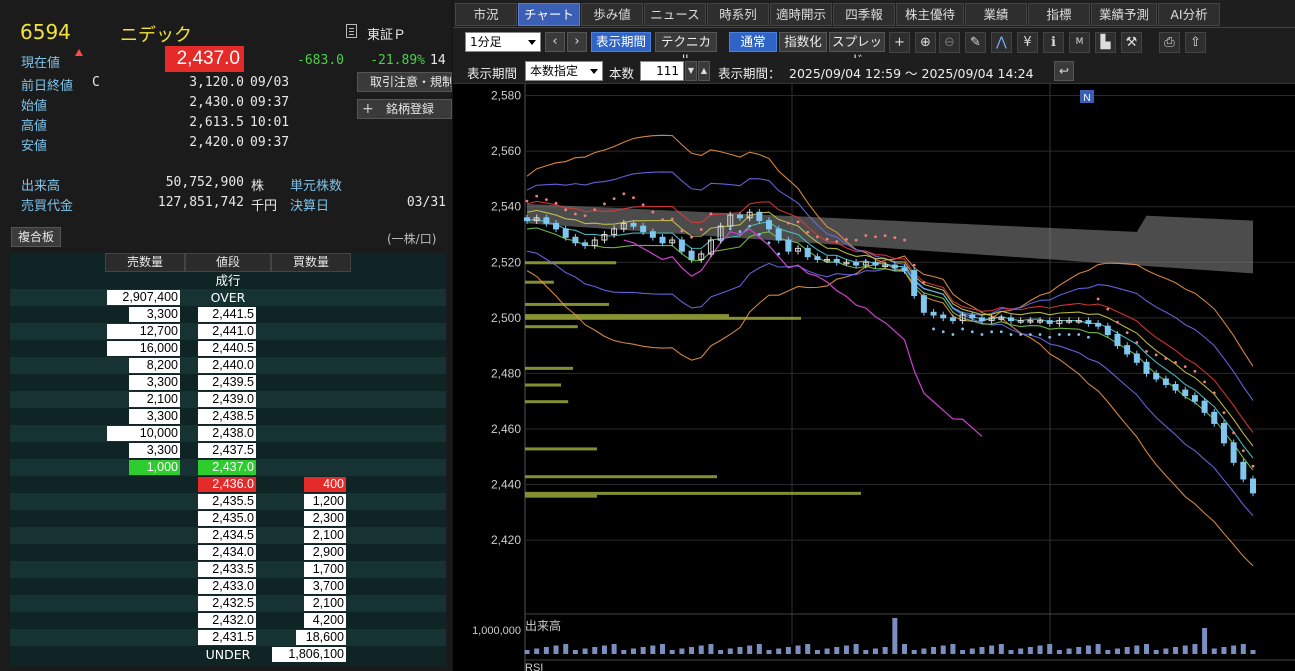 This screenshot has height=671, width=1295. Describe the element at coordinates (227, 399) in the screenshot. I see `ask-price: 2,439.0` at that location.